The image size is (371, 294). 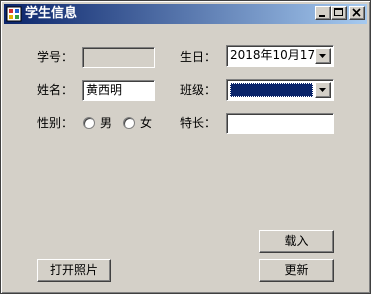 What do you see at coordinates (55, 90) in the screenshot?
I see `name-label: 姓名：` at bounding box center [55, 90].